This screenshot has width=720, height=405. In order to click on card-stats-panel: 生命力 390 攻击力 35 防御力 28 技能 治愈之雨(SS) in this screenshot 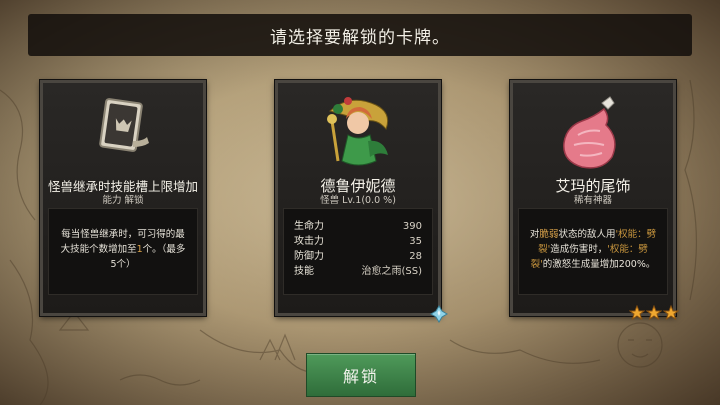, I will do `click(358, 251)`.